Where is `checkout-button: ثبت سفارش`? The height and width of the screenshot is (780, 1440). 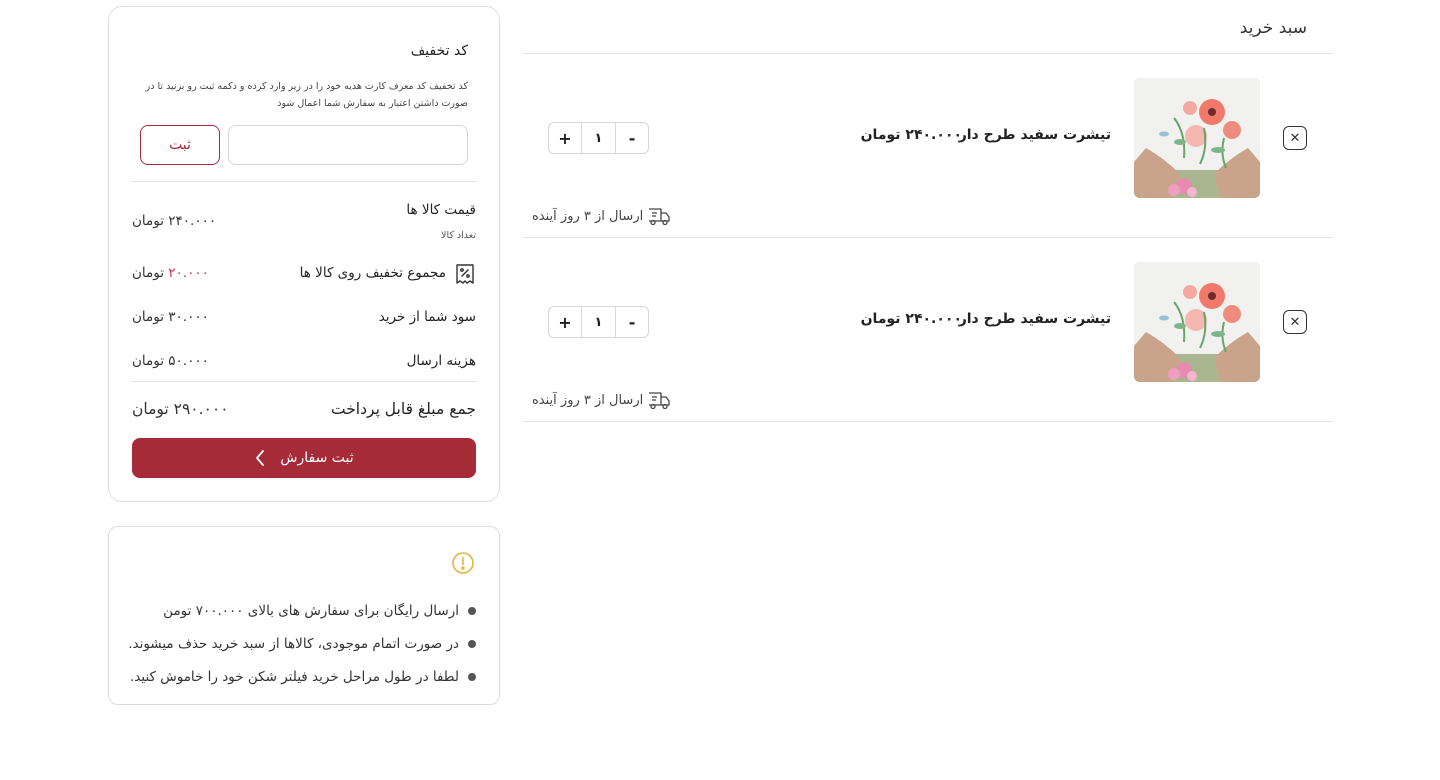 checkout-button: ثبت سفارش is located at coordinates (304, 458).